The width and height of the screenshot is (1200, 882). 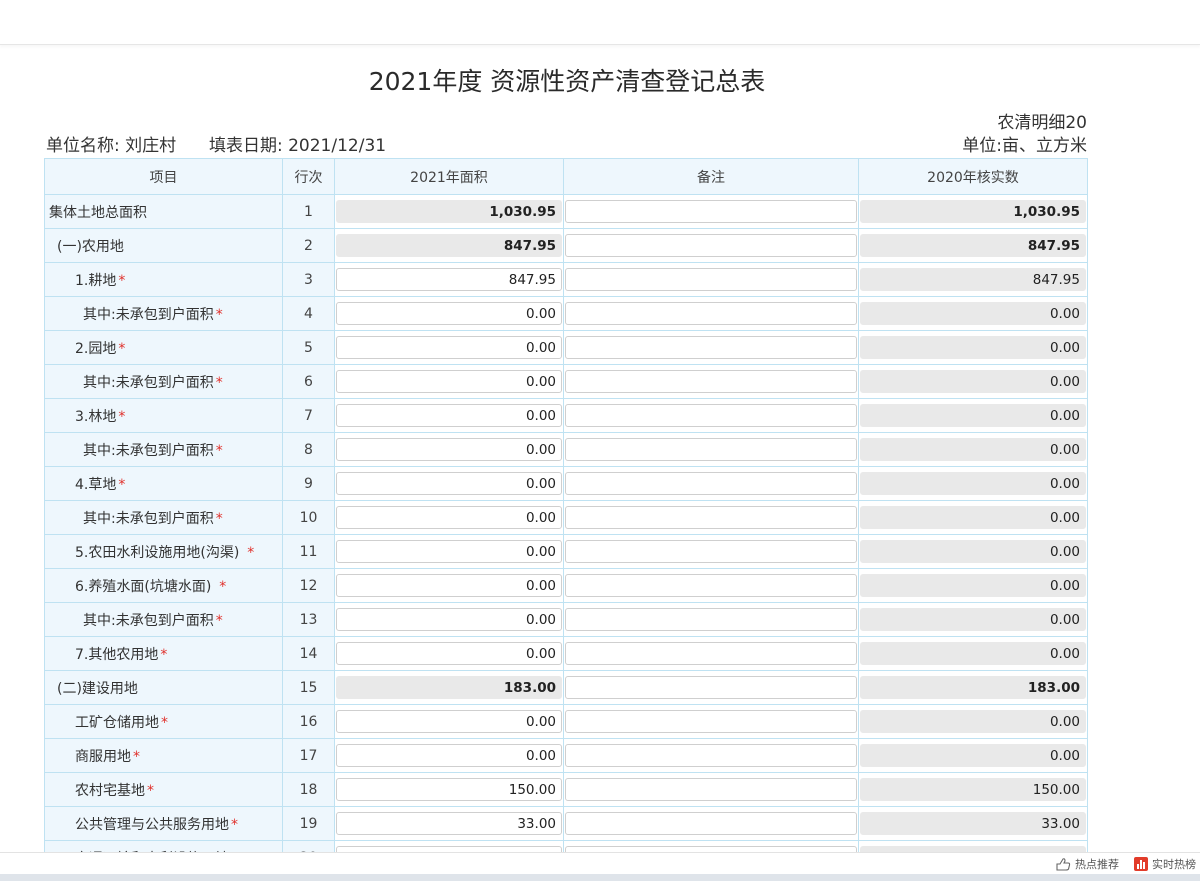 I want to click on item-label: 4.草地, so click(x=96, y=484).